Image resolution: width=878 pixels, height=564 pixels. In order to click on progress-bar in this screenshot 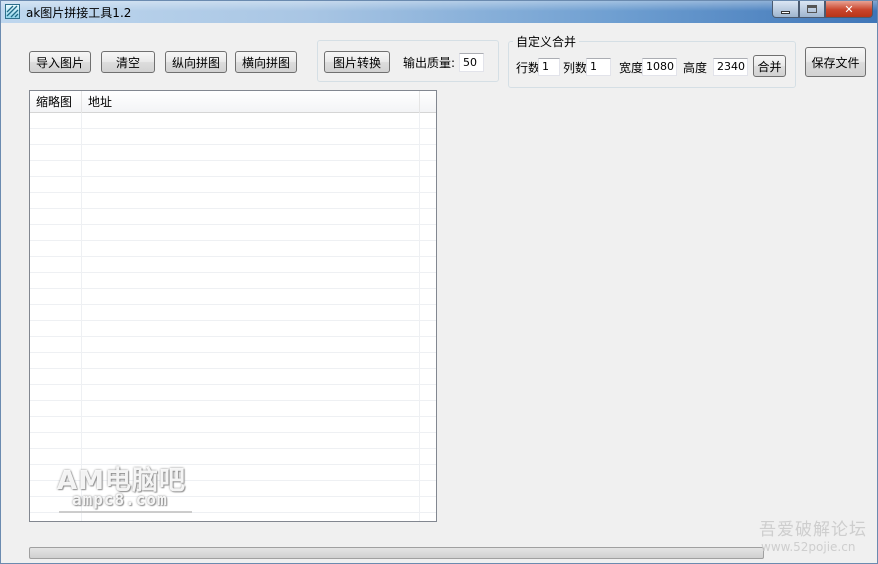, I will do `click(396, 553)`.